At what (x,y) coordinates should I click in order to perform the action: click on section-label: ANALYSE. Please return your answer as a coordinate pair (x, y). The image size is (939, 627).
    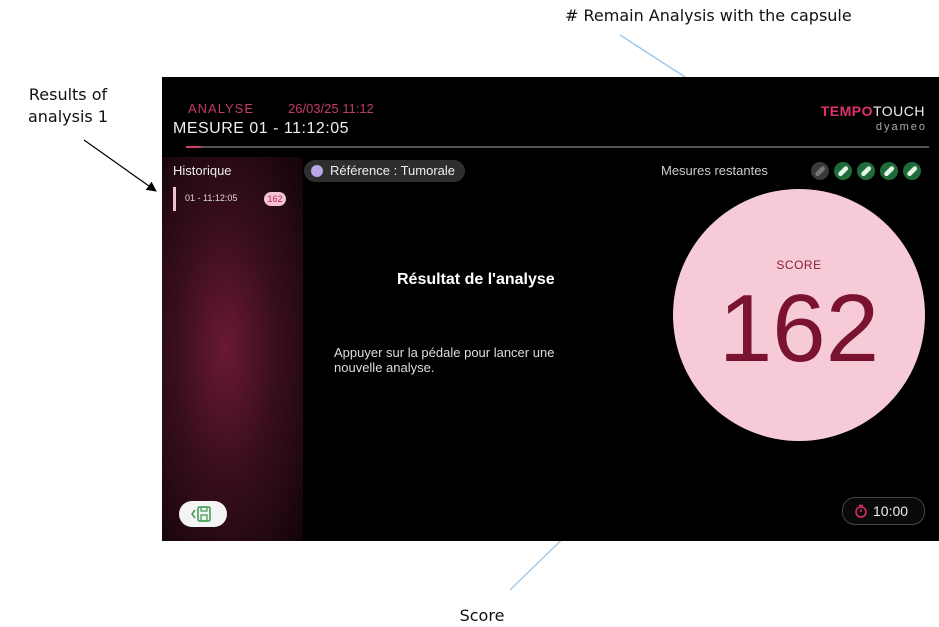
    Looking at the image, I should click on (221, 108).